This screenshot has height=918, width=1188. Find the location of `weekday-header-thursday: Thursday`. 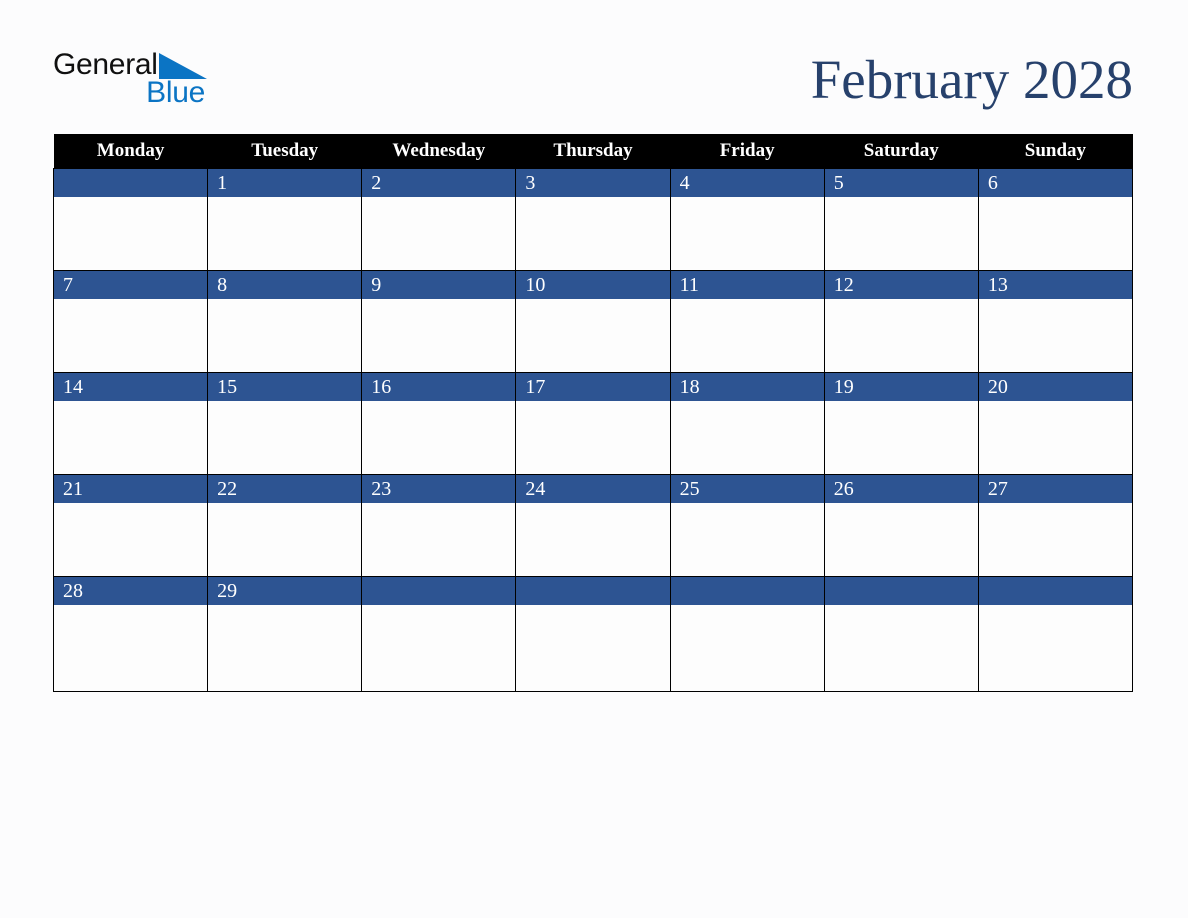

weekday-header-thursday: Thursday is located at coordinates (593, 151).